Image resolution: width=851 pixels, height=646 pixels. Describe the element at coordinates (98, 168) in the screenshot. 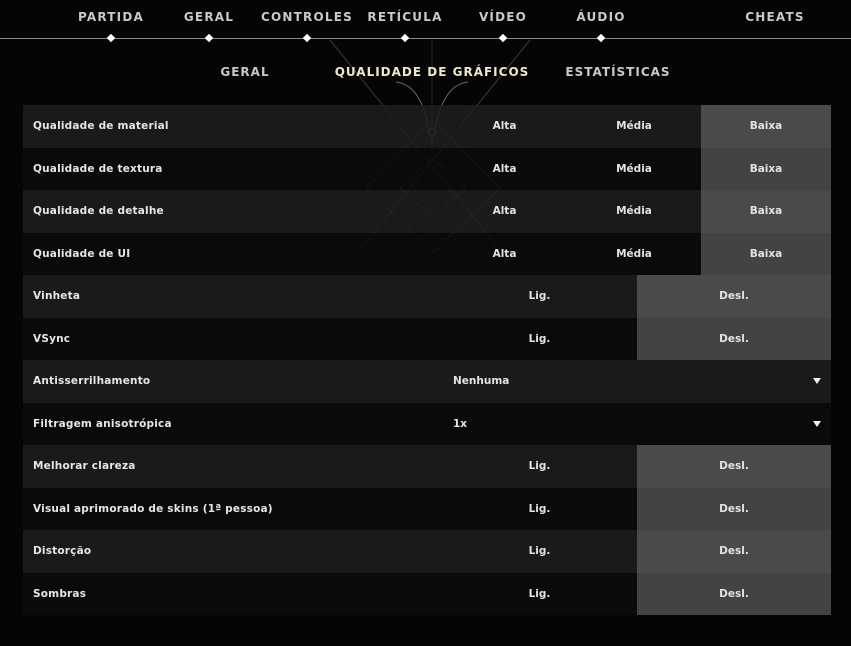

I see `setting-label: Qualidade de textura` at that location.